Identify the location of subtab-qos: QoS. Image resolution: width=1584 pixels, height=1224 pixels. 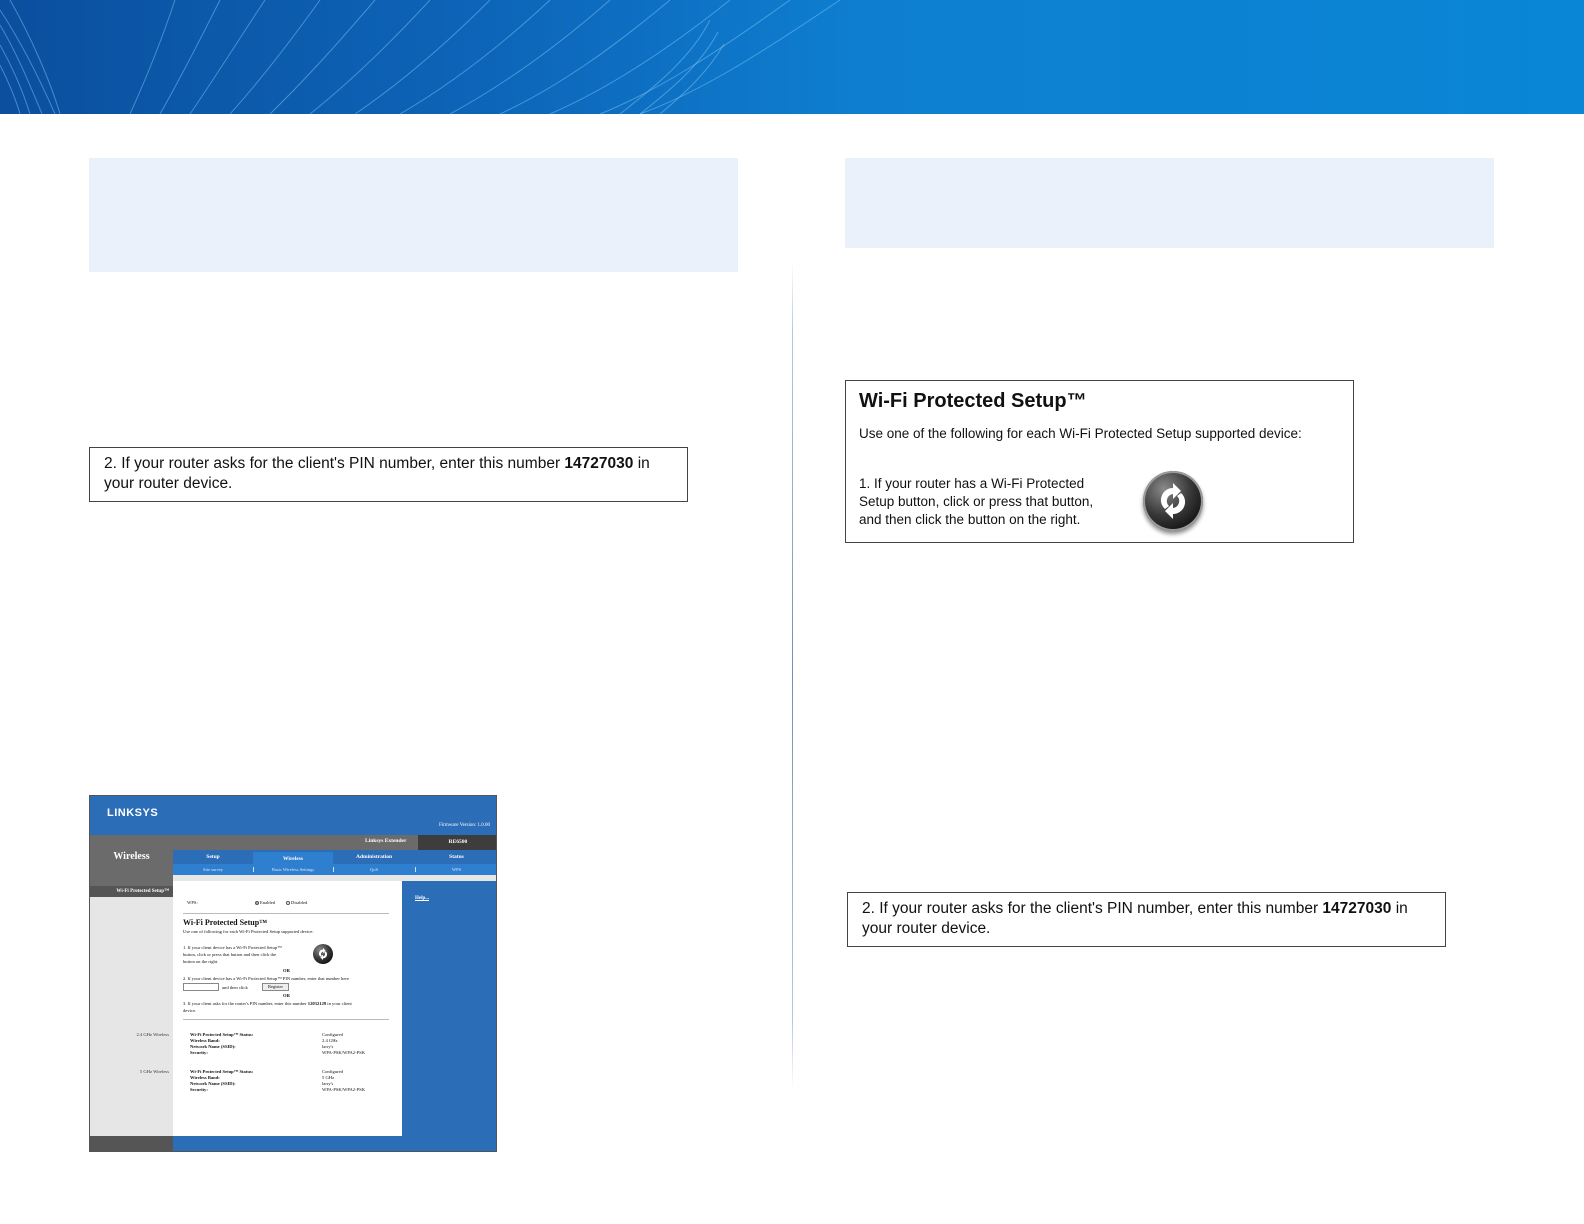
(374, 869).